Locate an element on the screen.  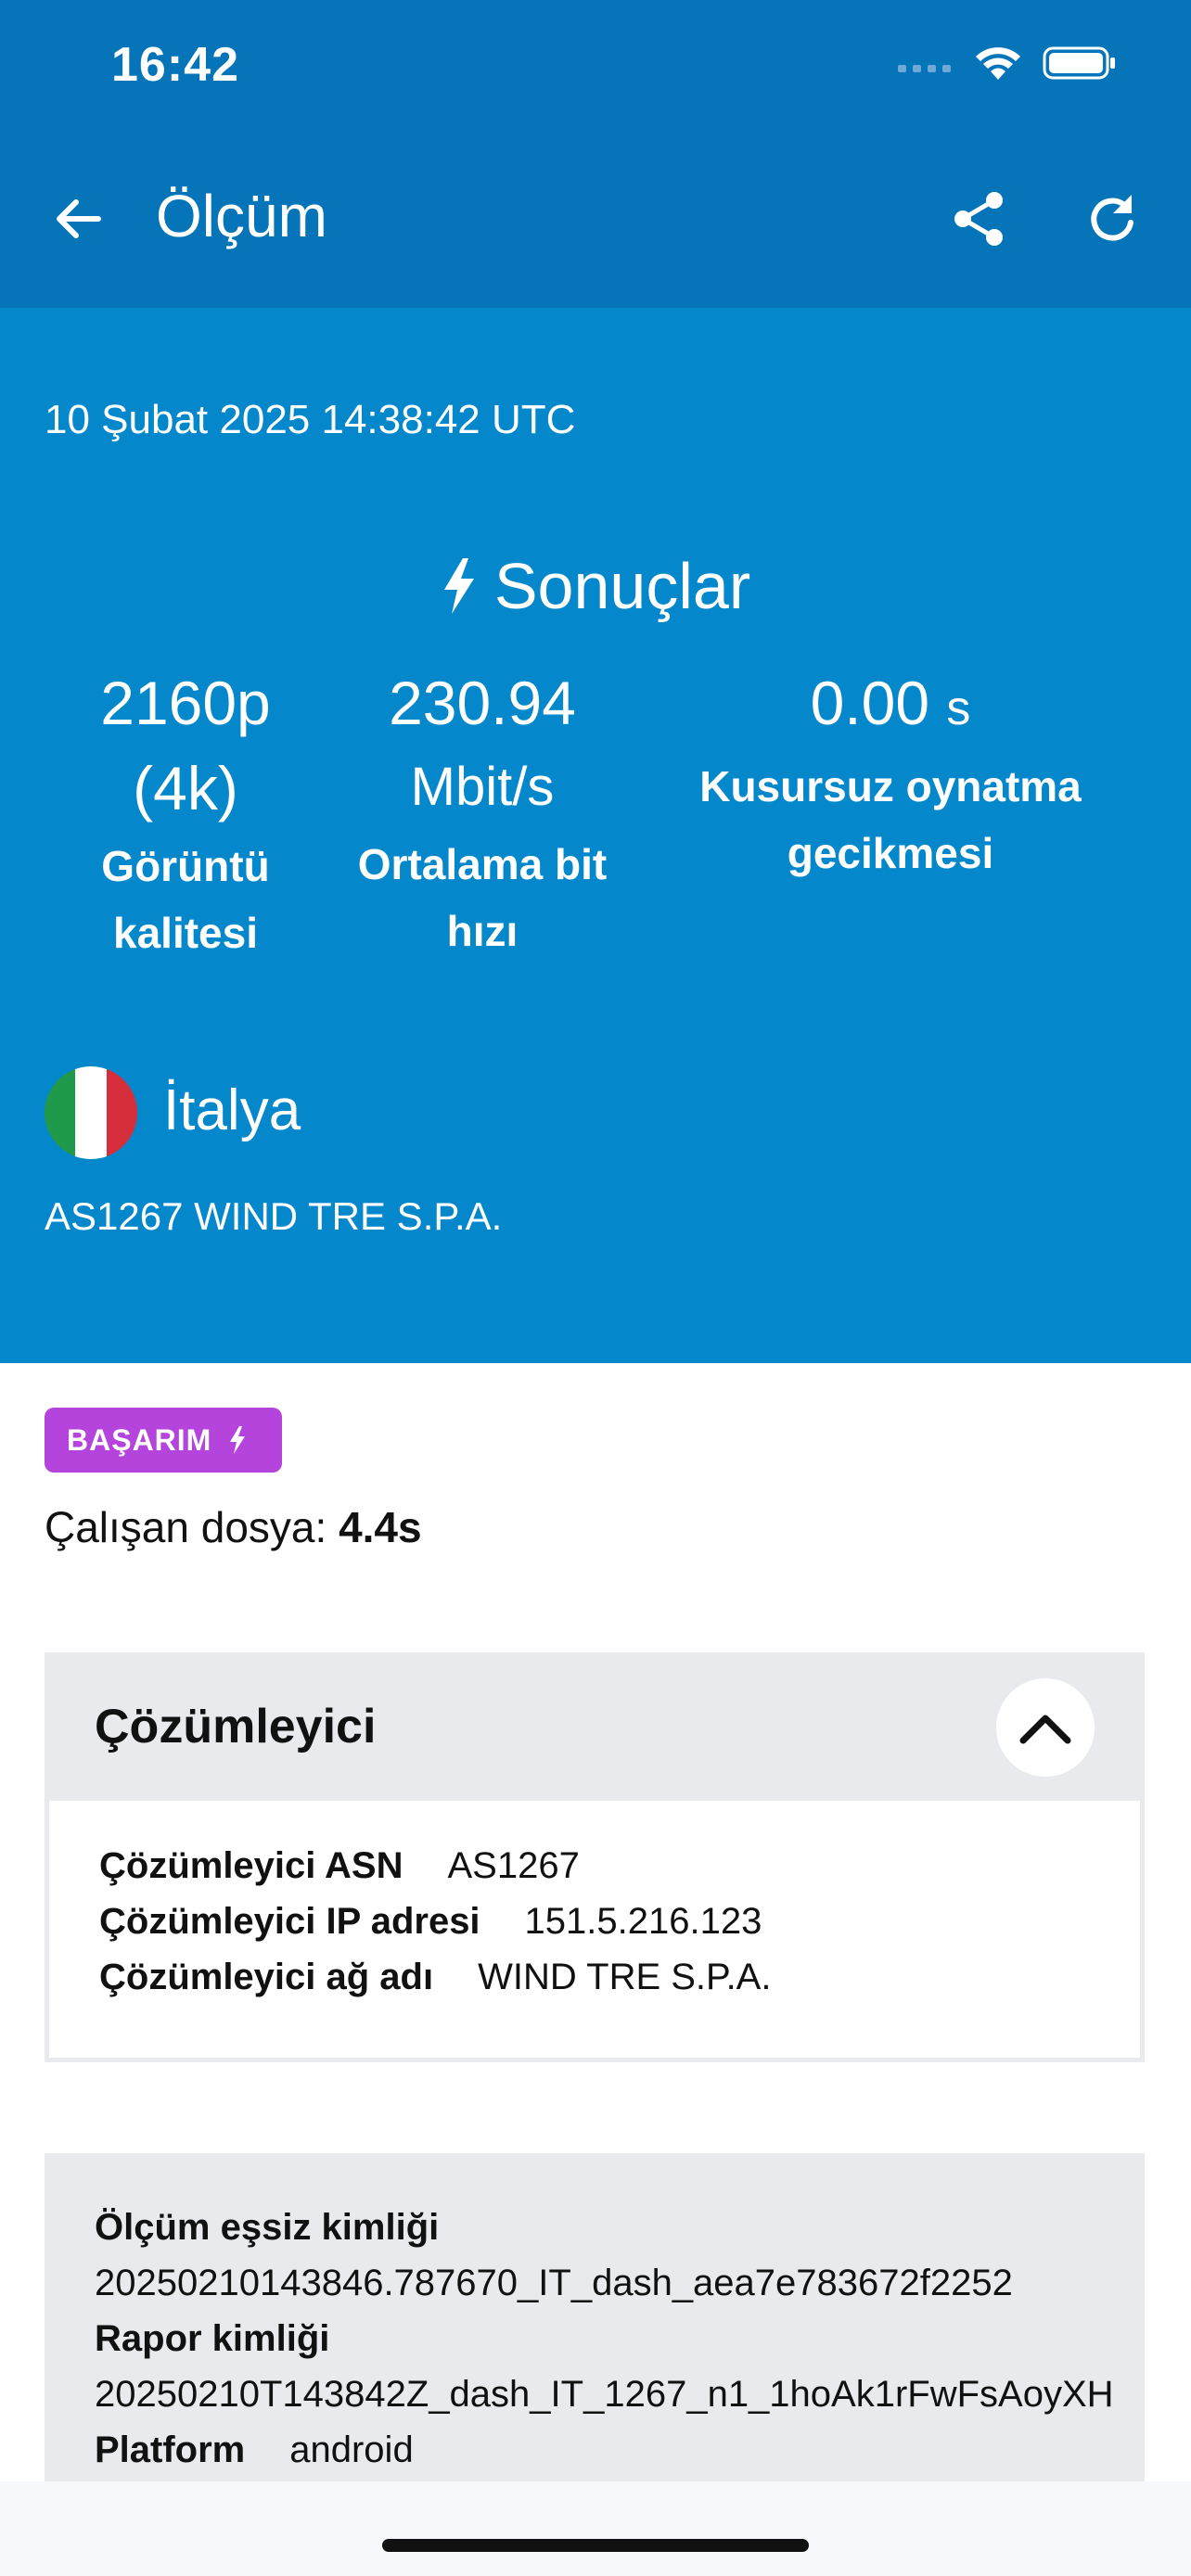
platform-label: Platform is located at coordinates (170, 2449).